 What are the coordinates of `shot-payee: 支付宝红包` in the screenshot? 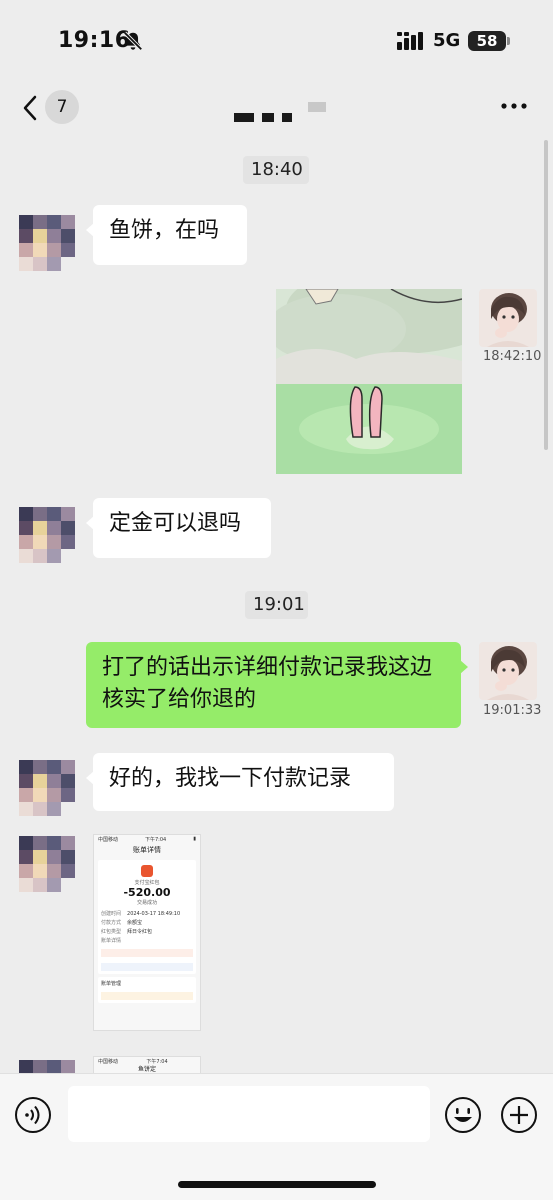 It's located at (147, 883).